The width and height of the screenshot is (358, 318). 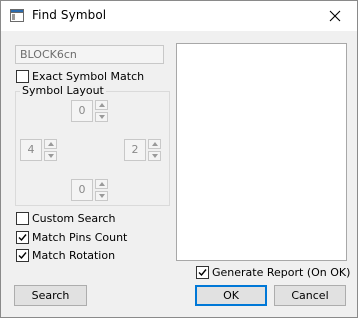 What do you see at coordinates (74, 218) in the screenshot?
I see `custom-search-label: Custom Search` at bounding box center [74, 218].